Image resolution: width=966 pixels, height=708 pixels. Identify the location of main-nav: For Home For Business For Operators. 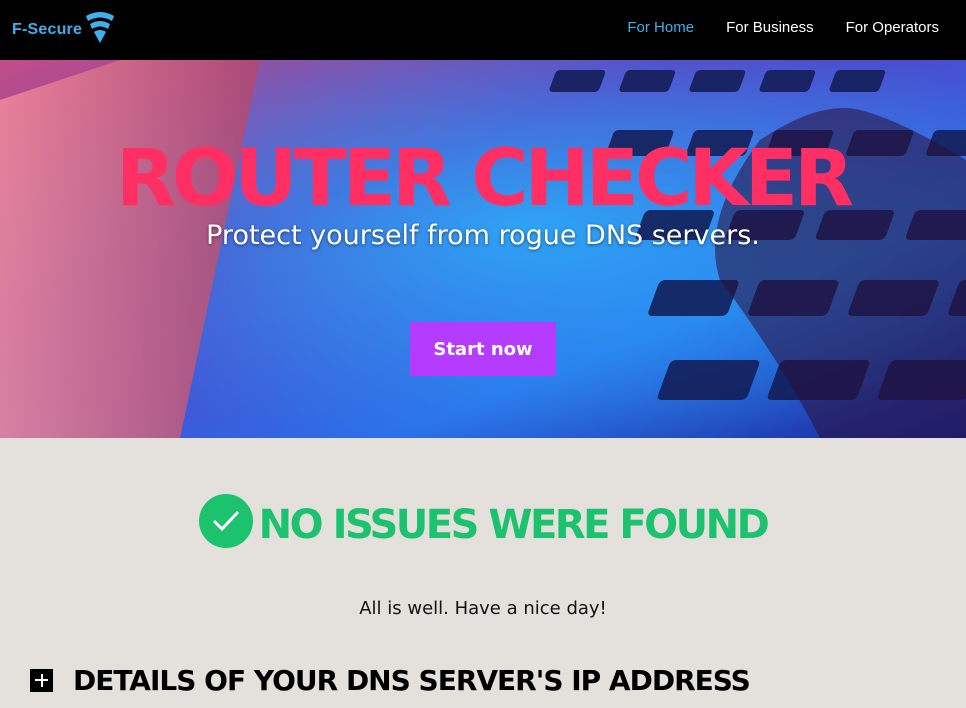
(783, 27).